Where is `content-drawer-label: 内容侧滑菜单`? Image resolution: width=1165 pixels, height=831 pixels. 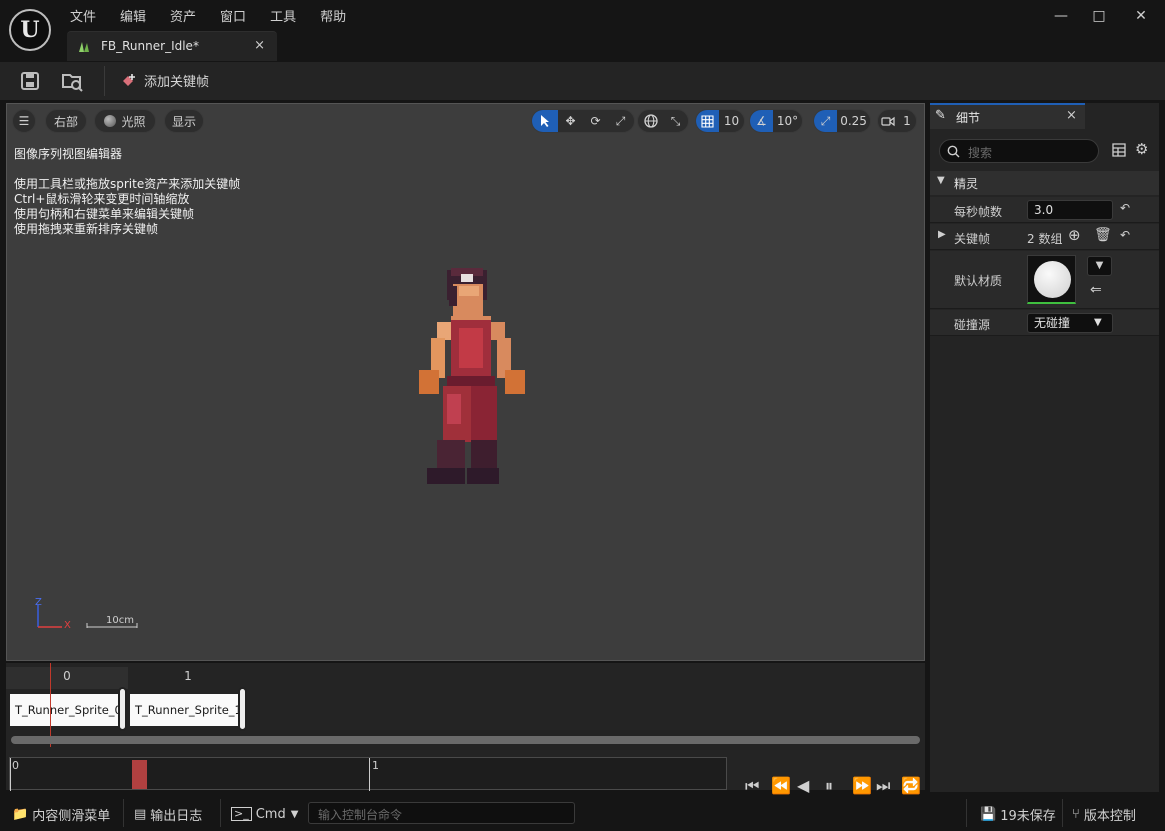 content-drawer-label: 内容侧滑菜单 is located at coordinates (71, 816).